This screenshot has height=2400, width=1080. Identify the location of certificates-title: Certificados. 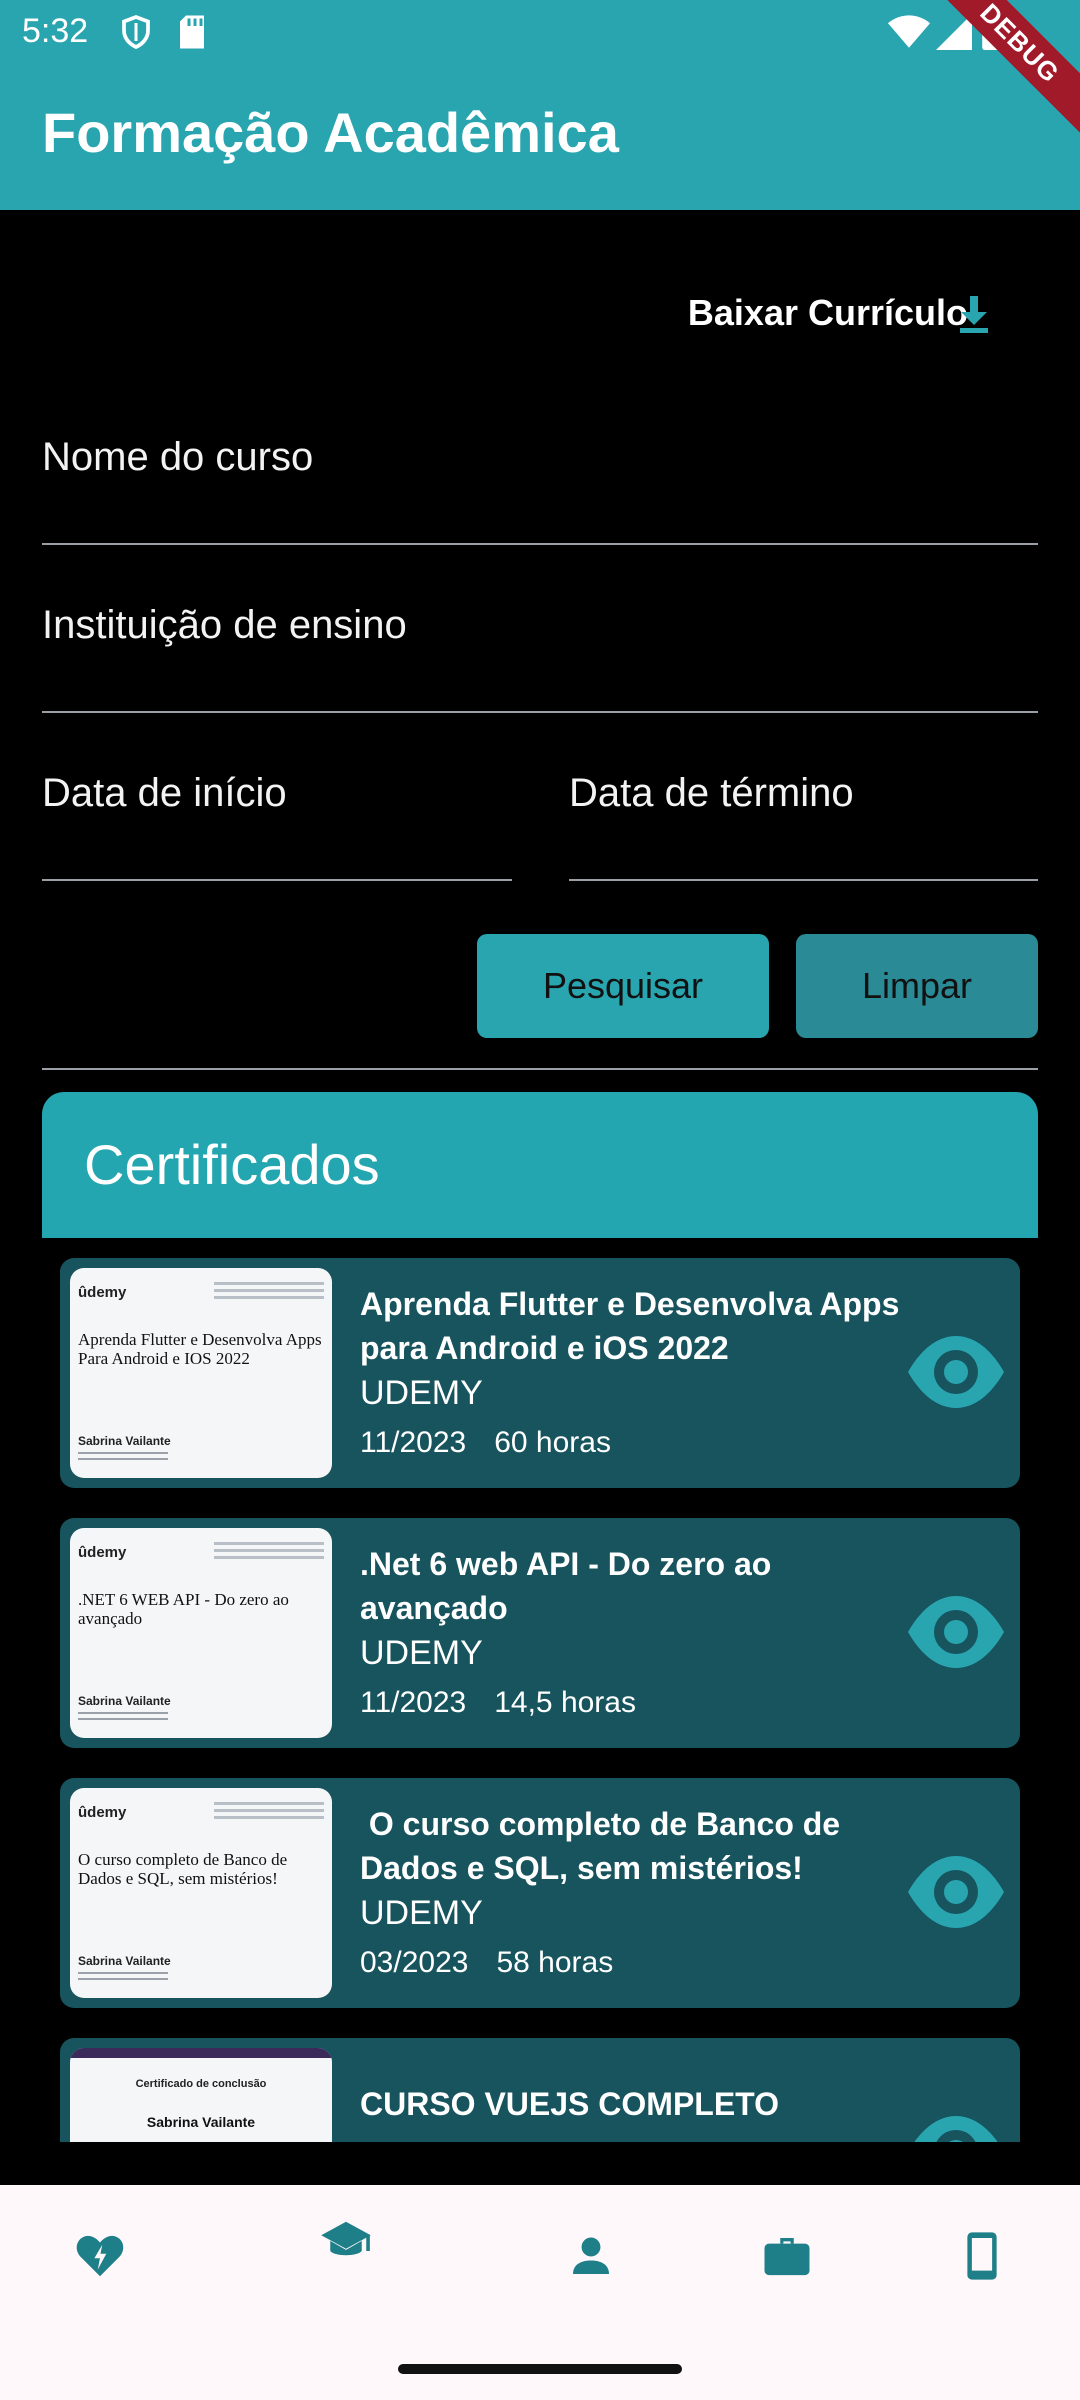
(232, 1164).